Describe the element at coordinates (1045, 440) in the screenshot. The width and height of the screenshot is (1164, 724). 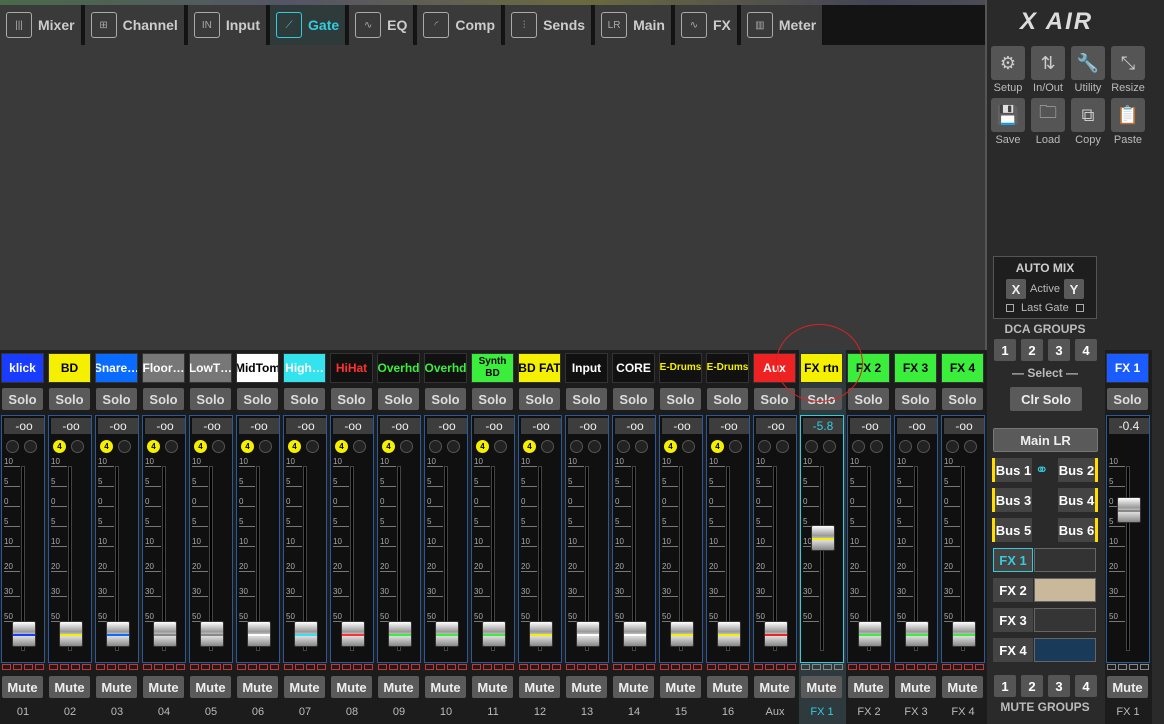
I see `main-lr-button: Main LR` at that location.